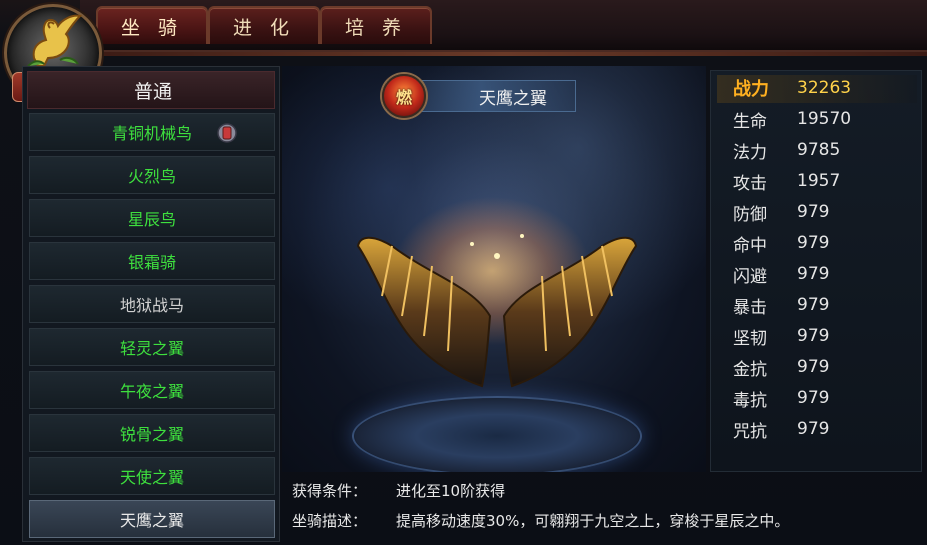 This screenshot has width=927, height=545. Describe the element at coordinates (781, 398) in the screenshot. I see `stat-row: 毒抗 979` at that location.